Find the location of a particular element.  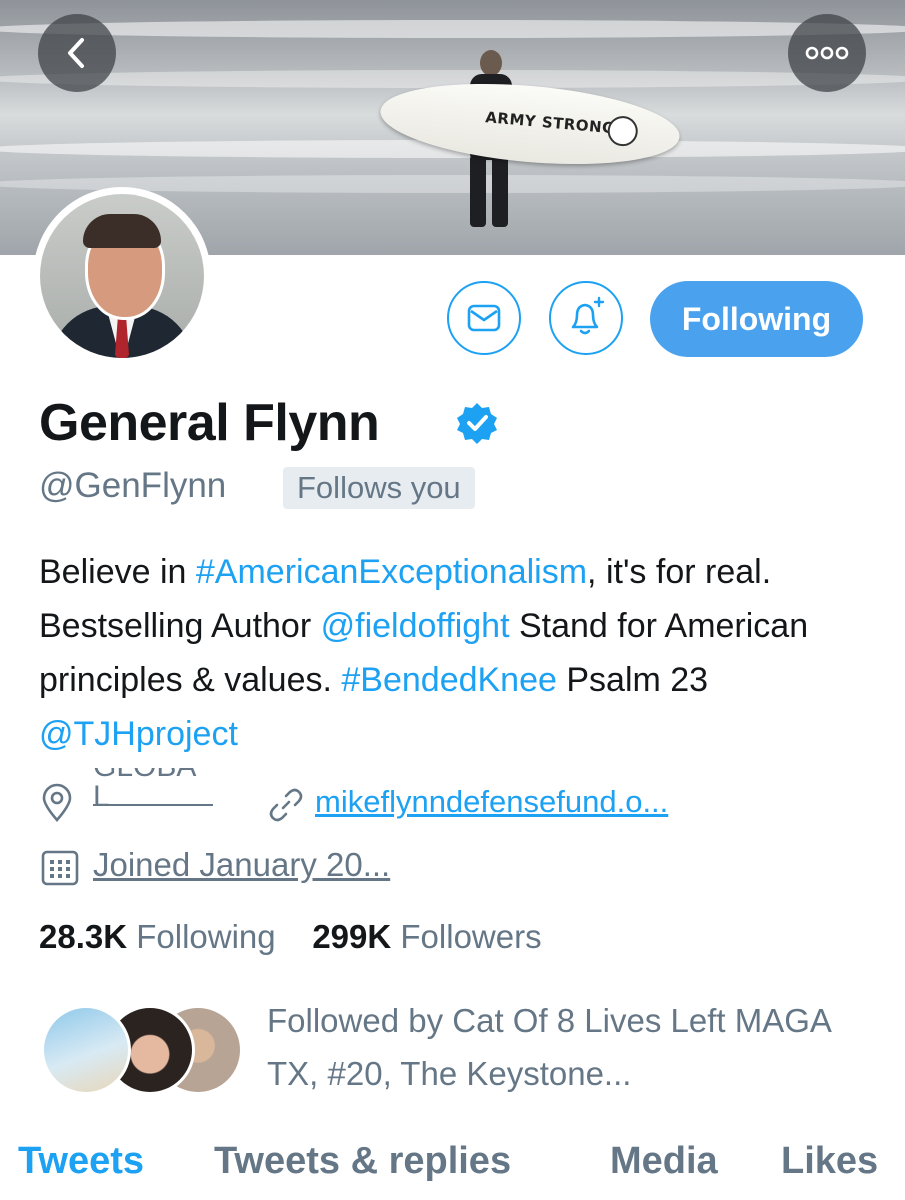

following-stat: 28.3K Following is located at coordinates (157, 936).